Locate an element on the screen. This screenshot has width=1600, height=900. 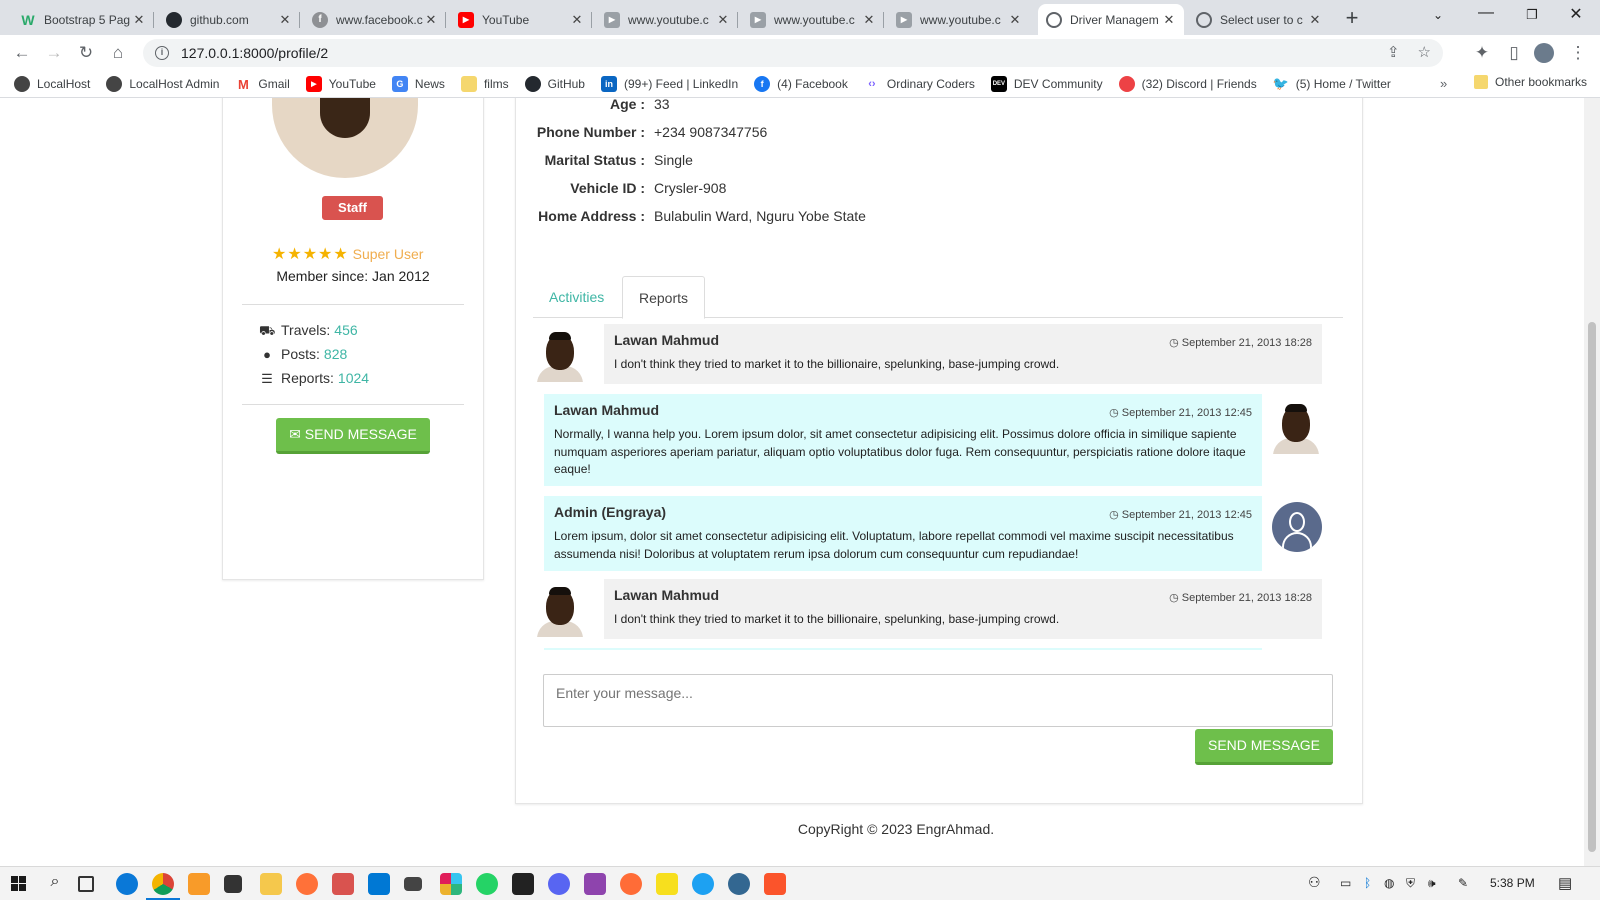
clock-time: 5:38 PM is located at coordinates (1512, 883).